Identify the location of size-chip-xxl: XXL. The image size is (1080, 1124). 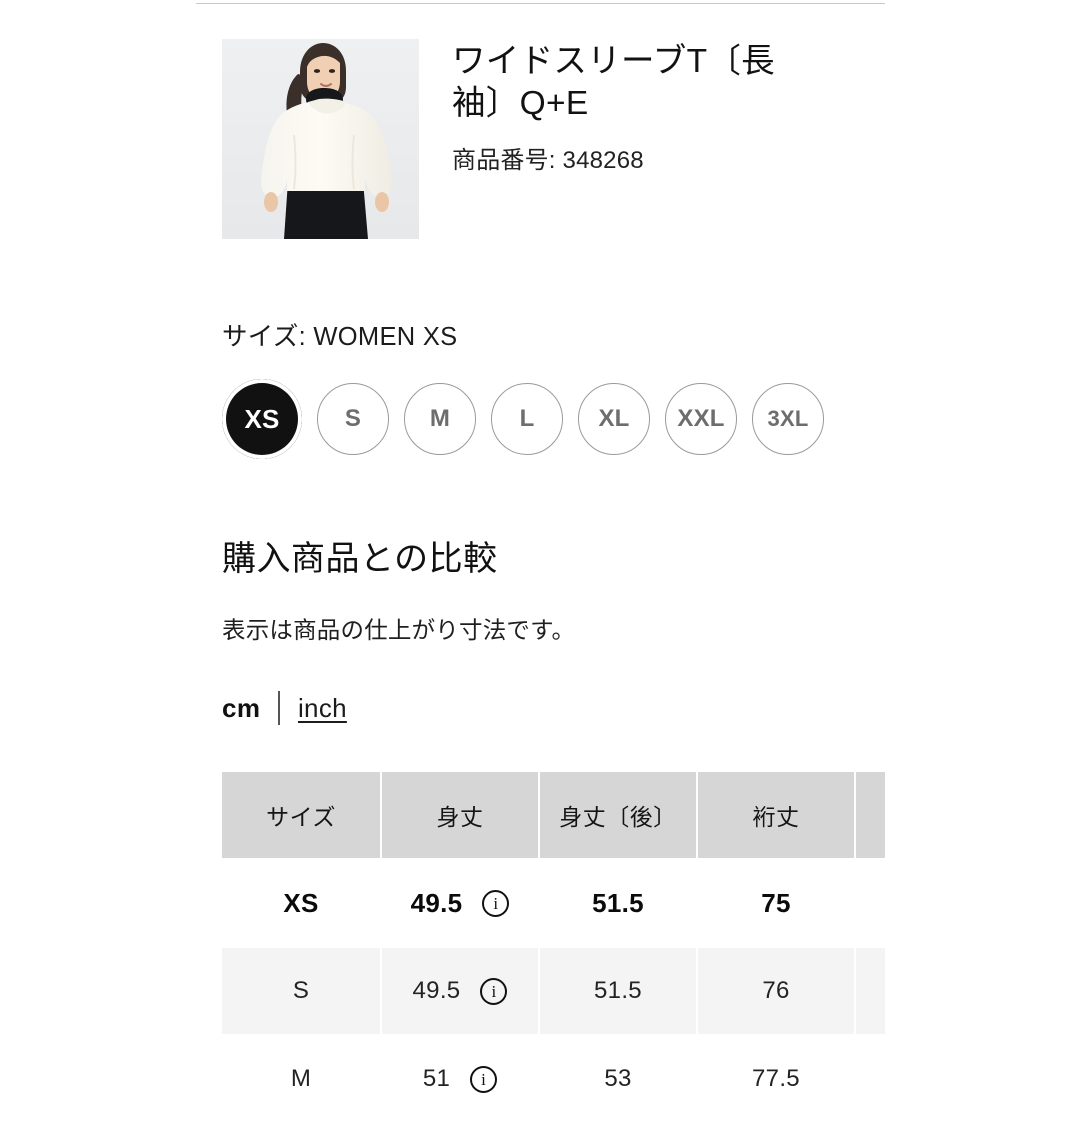
(701, 419).